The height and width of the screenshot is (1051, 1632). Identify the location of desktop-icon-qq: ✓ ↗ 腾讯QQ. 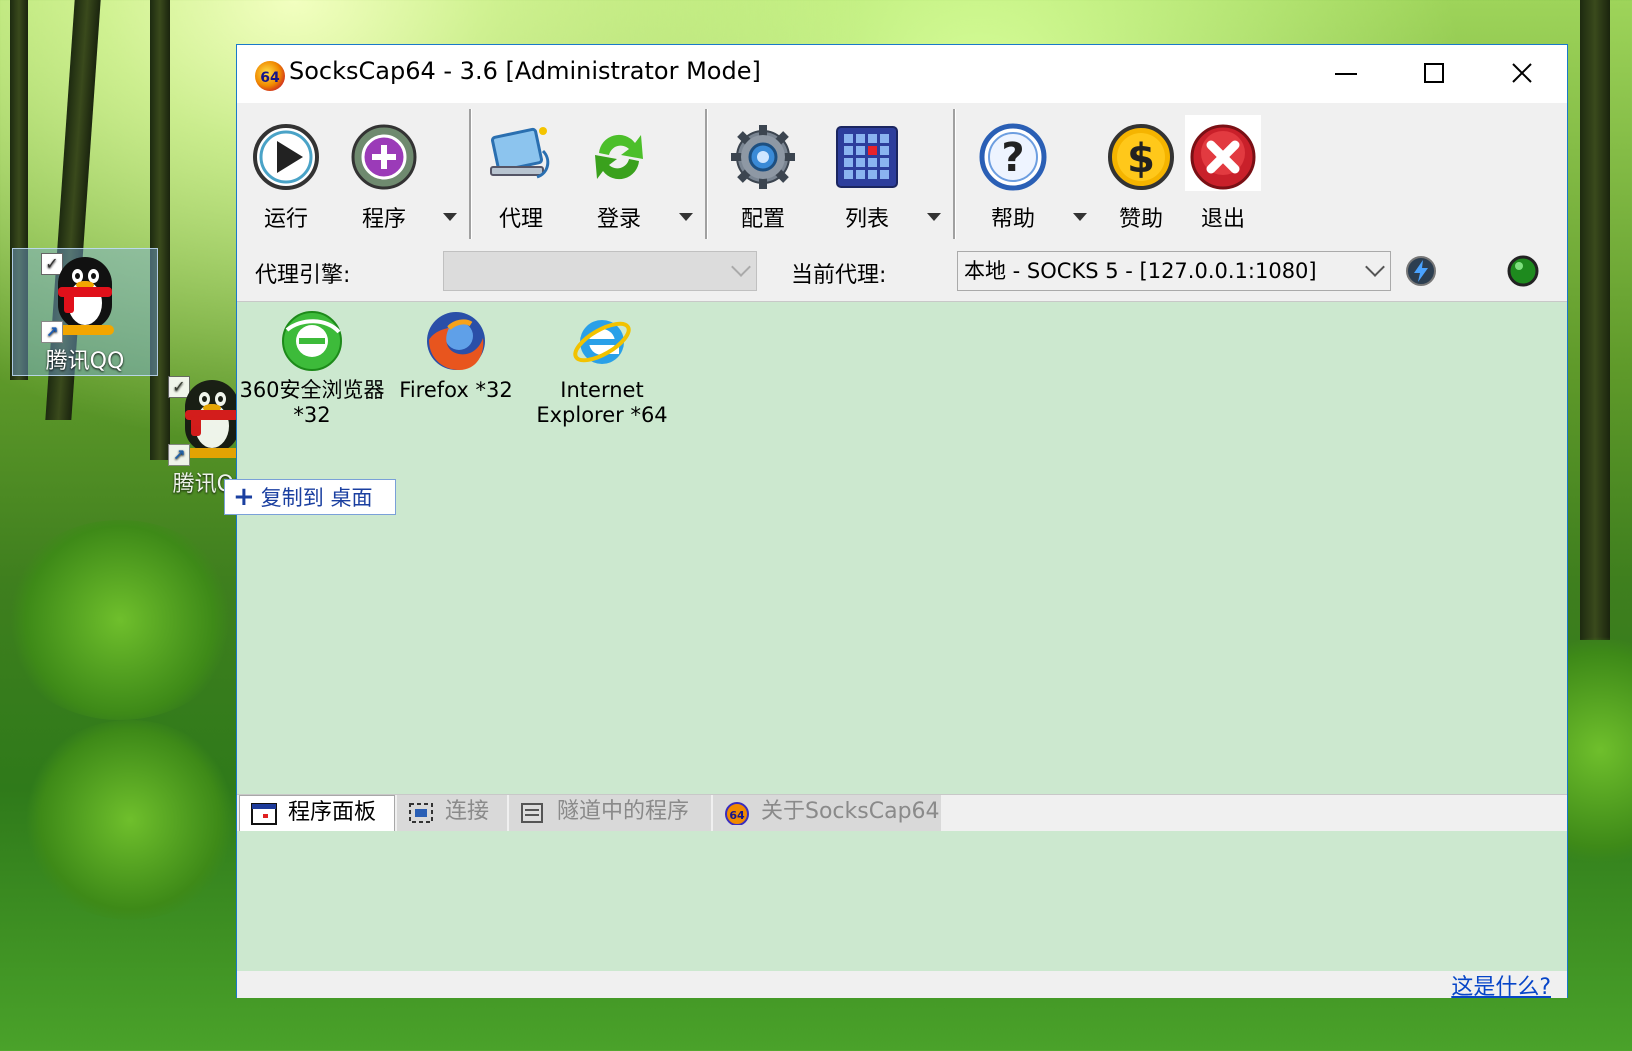
(85, 312).